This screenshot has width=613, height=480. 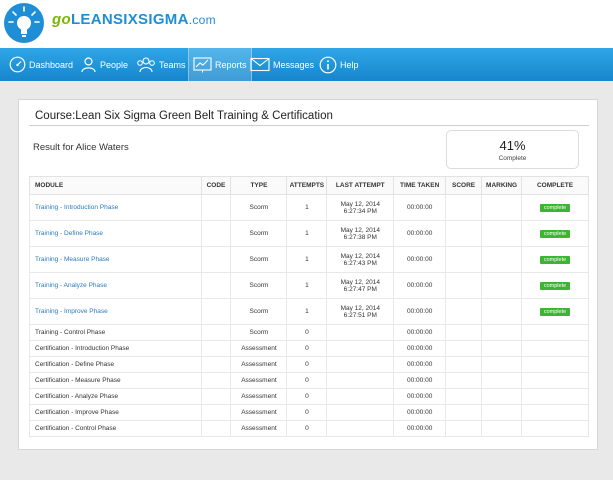 What do you see at coordinates (464, 185) in the screenshot?
I see `col-score: SCORE` at bounding box center [464, 185].